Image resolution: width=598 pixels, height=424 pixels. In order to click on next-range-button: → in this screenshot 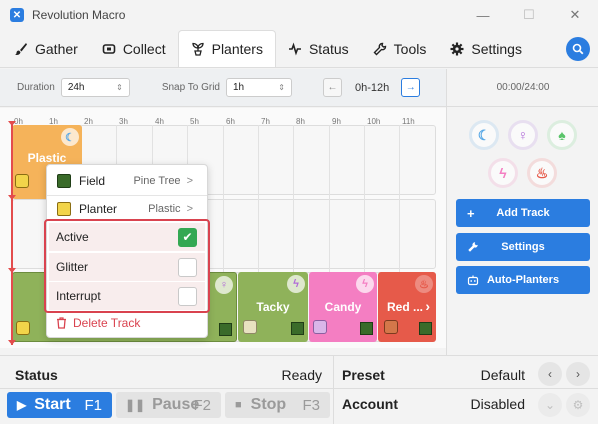, I will do `click(411, 87)`.